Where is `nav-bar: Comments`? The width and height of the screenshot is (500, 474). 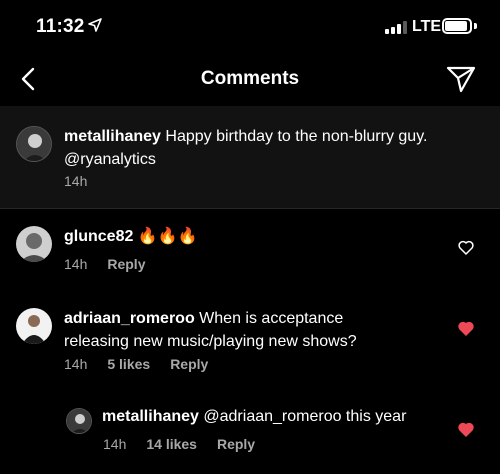
nav-bar: Comments is located at coordinates (250, 81).